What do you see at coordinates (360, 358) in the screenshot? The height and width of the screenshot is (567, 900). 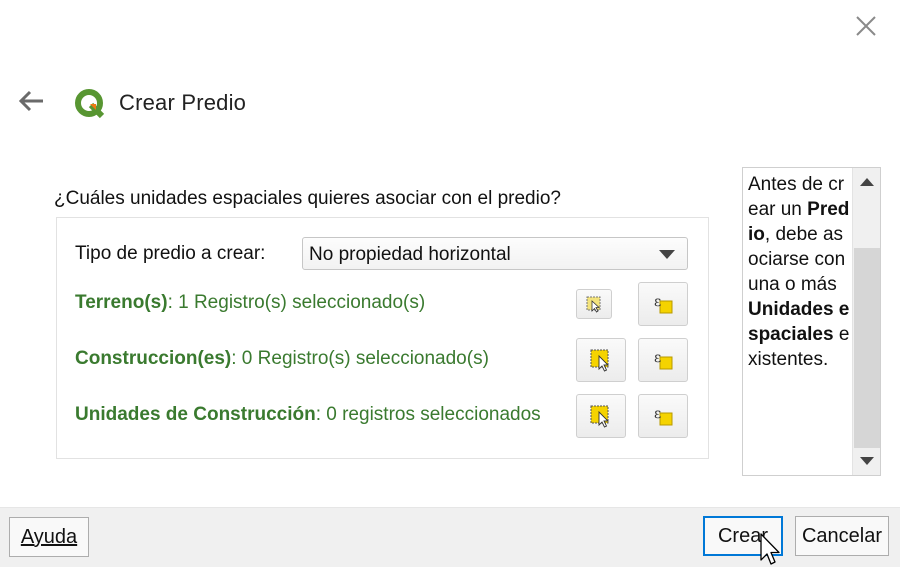 I see `construccion-detail: : 0 Registro(s) seleccionado(s)` at bounding box center [360, 358].